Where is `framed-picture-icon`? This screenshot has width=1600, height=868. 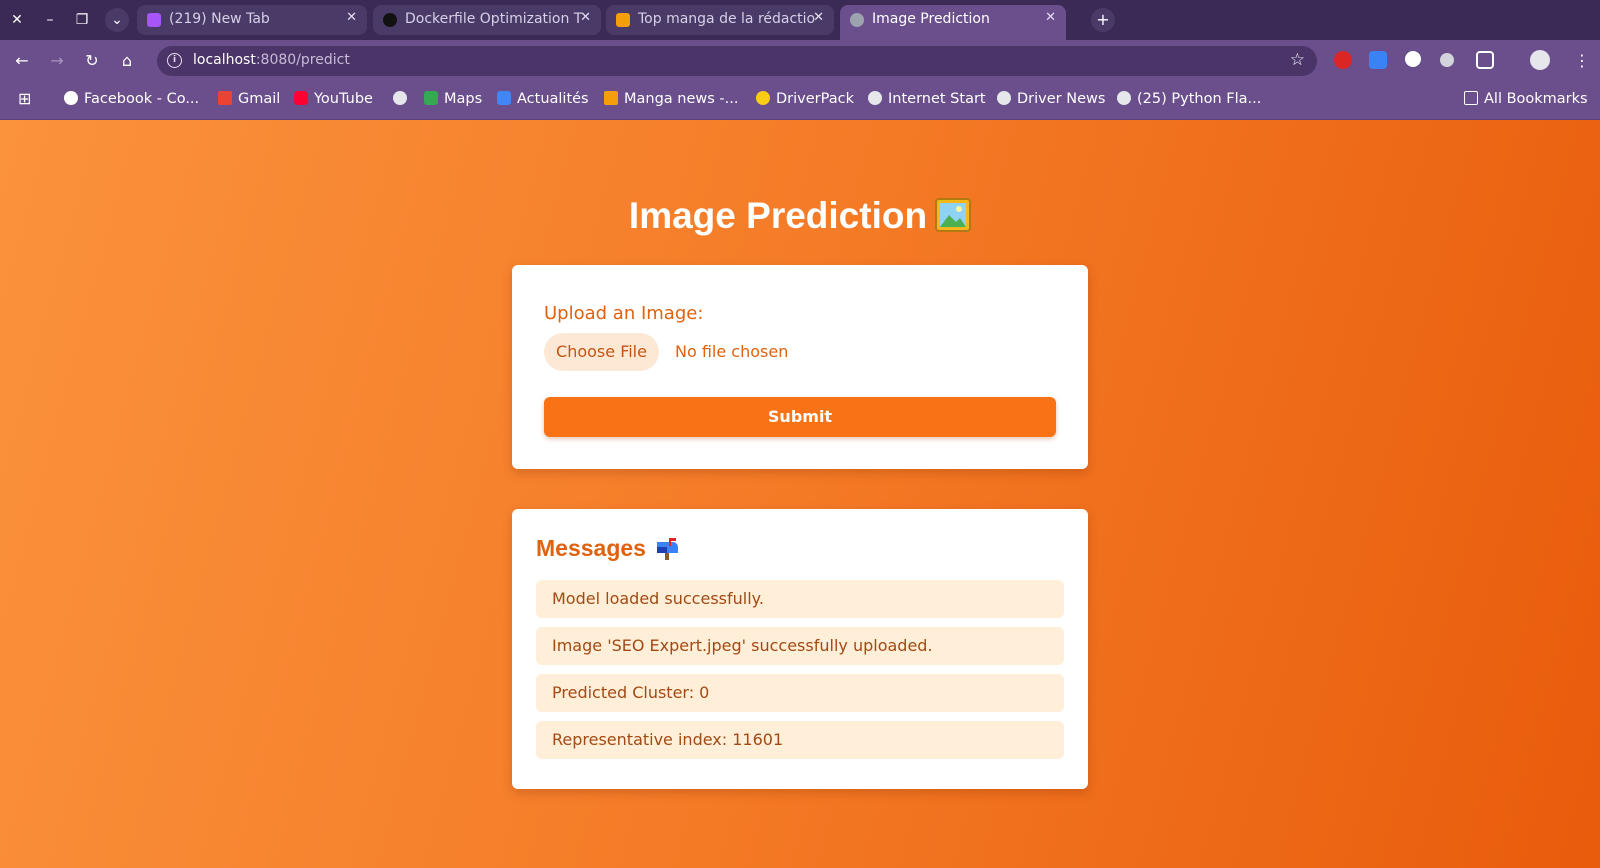 framed-picture-icon is located at coordinates (953, 215).